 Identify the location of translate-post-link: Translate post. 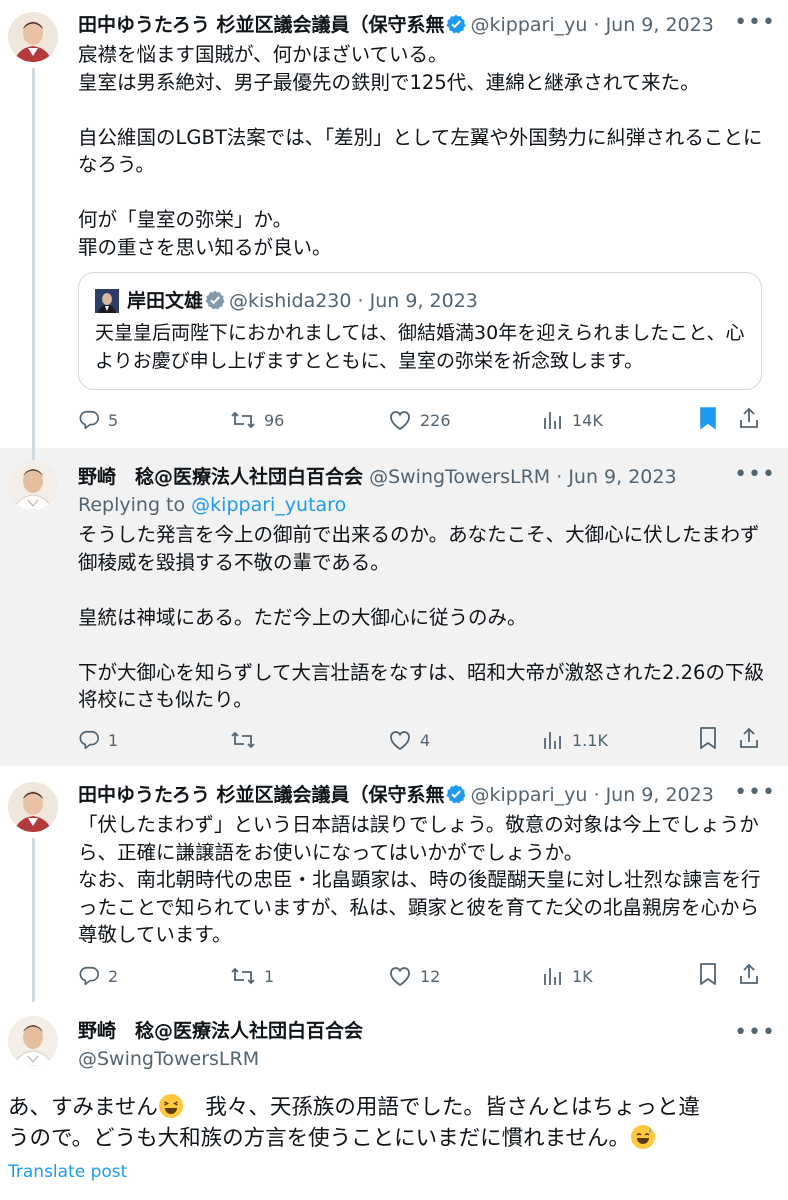
(67, 1172).